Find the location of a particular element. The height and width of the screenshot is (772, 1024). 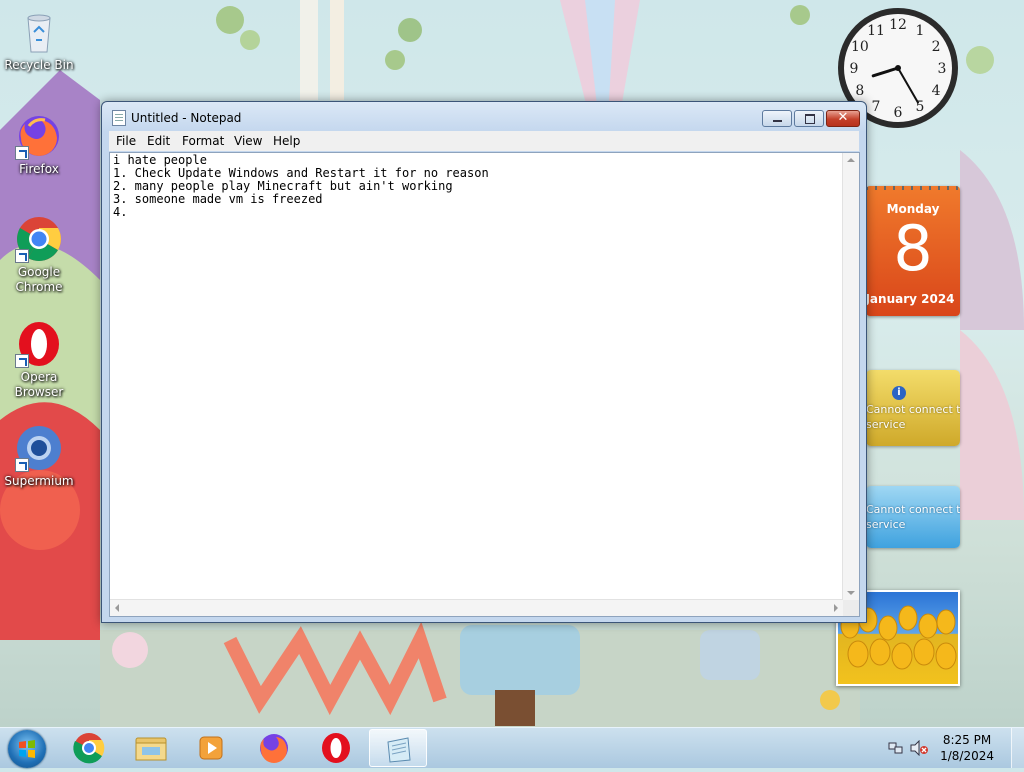

taskbar-file-explorer is located at coordinates (151, 748).